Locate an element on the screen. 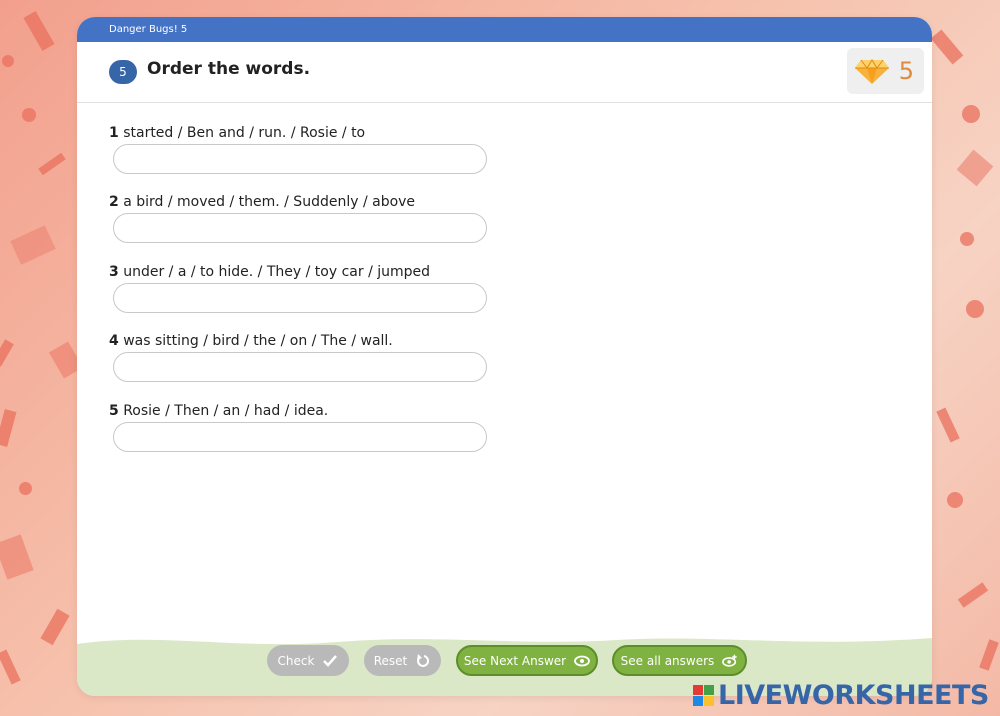 The height and width of the screenshot is (716, 1000). see-all-answers-button: See all answers is located at coordinates (679, 660).